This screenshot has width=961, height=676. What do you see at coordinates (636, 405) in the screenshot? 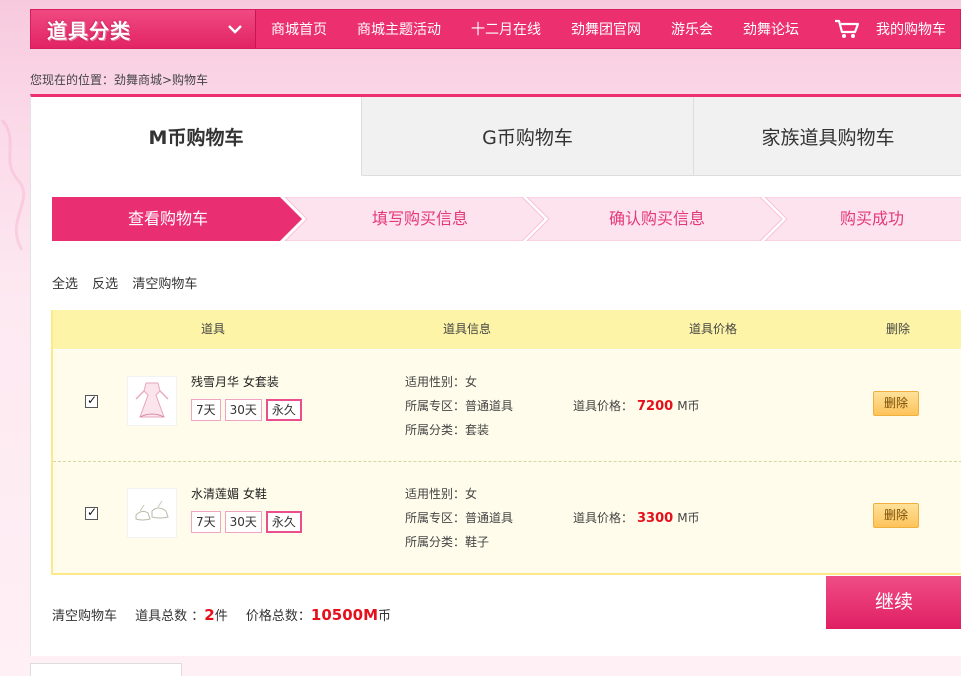
I see `item-price: 道具价格： 7200 M币` at bounding box center [636, 405].